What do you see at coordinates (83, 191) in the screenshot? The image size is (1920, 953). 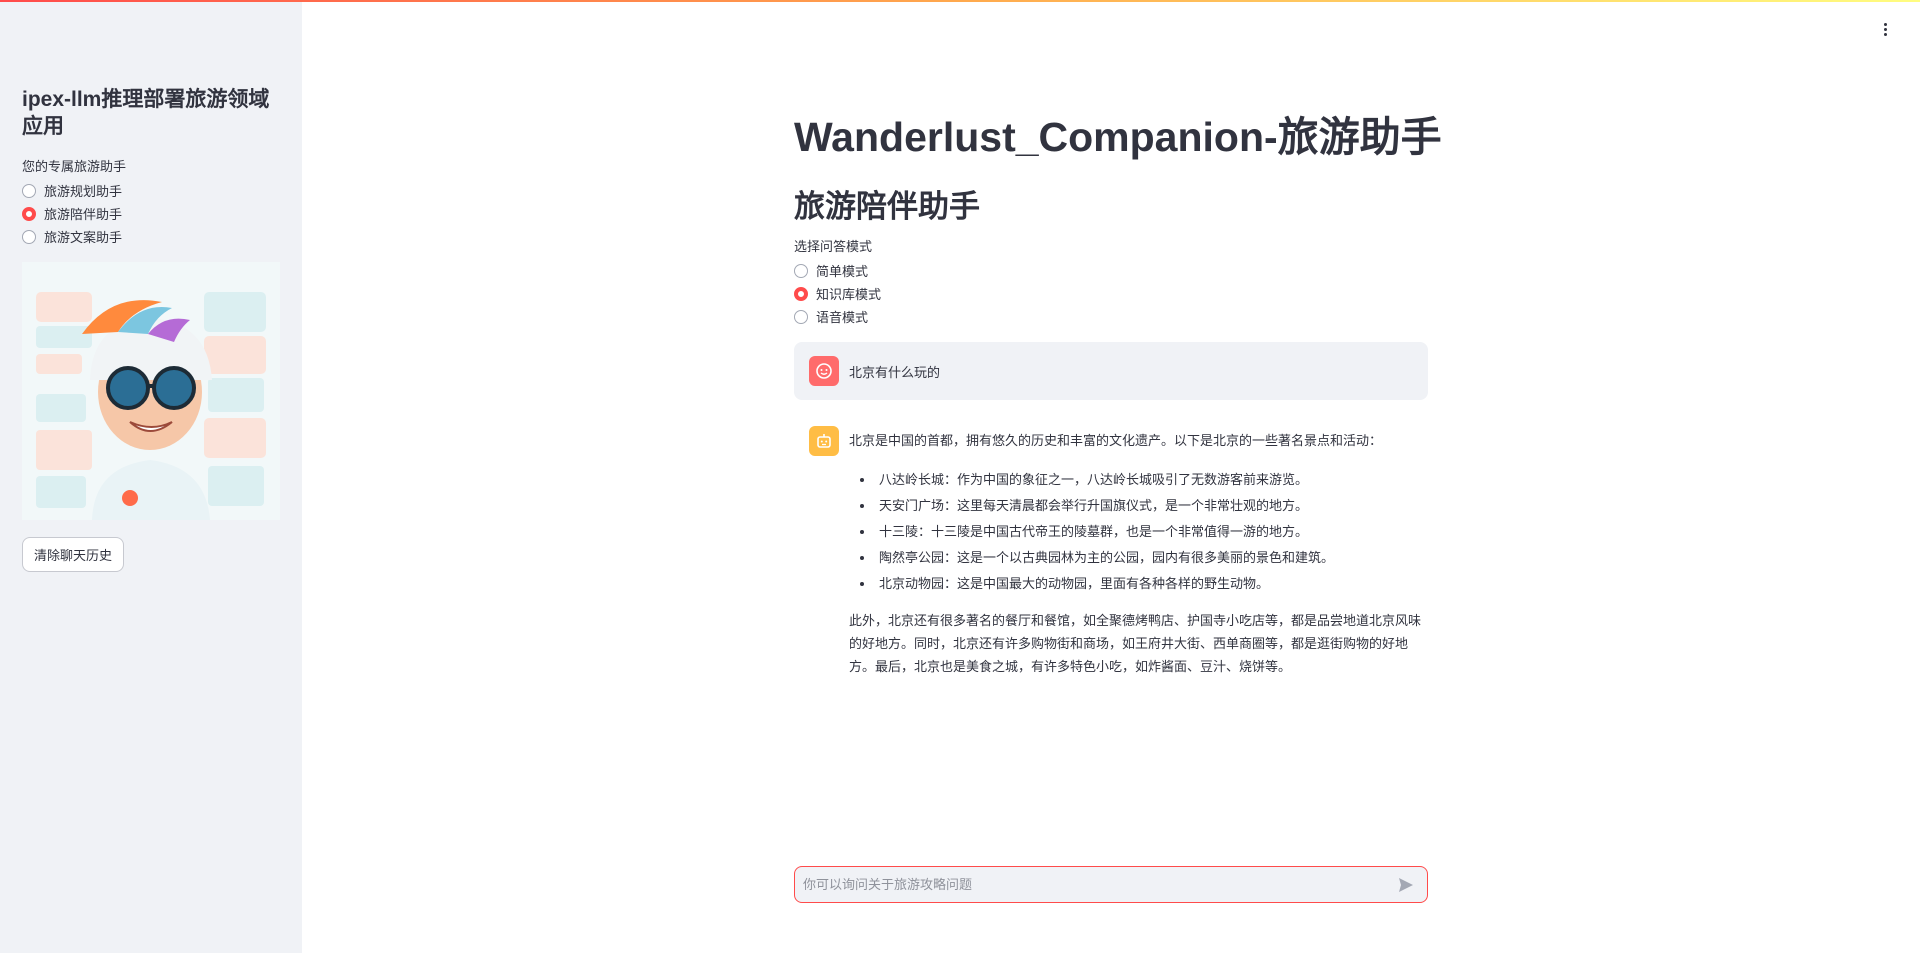 I see `assistant-option-label: 旅游规划助手` at bounding box center [83, 191].